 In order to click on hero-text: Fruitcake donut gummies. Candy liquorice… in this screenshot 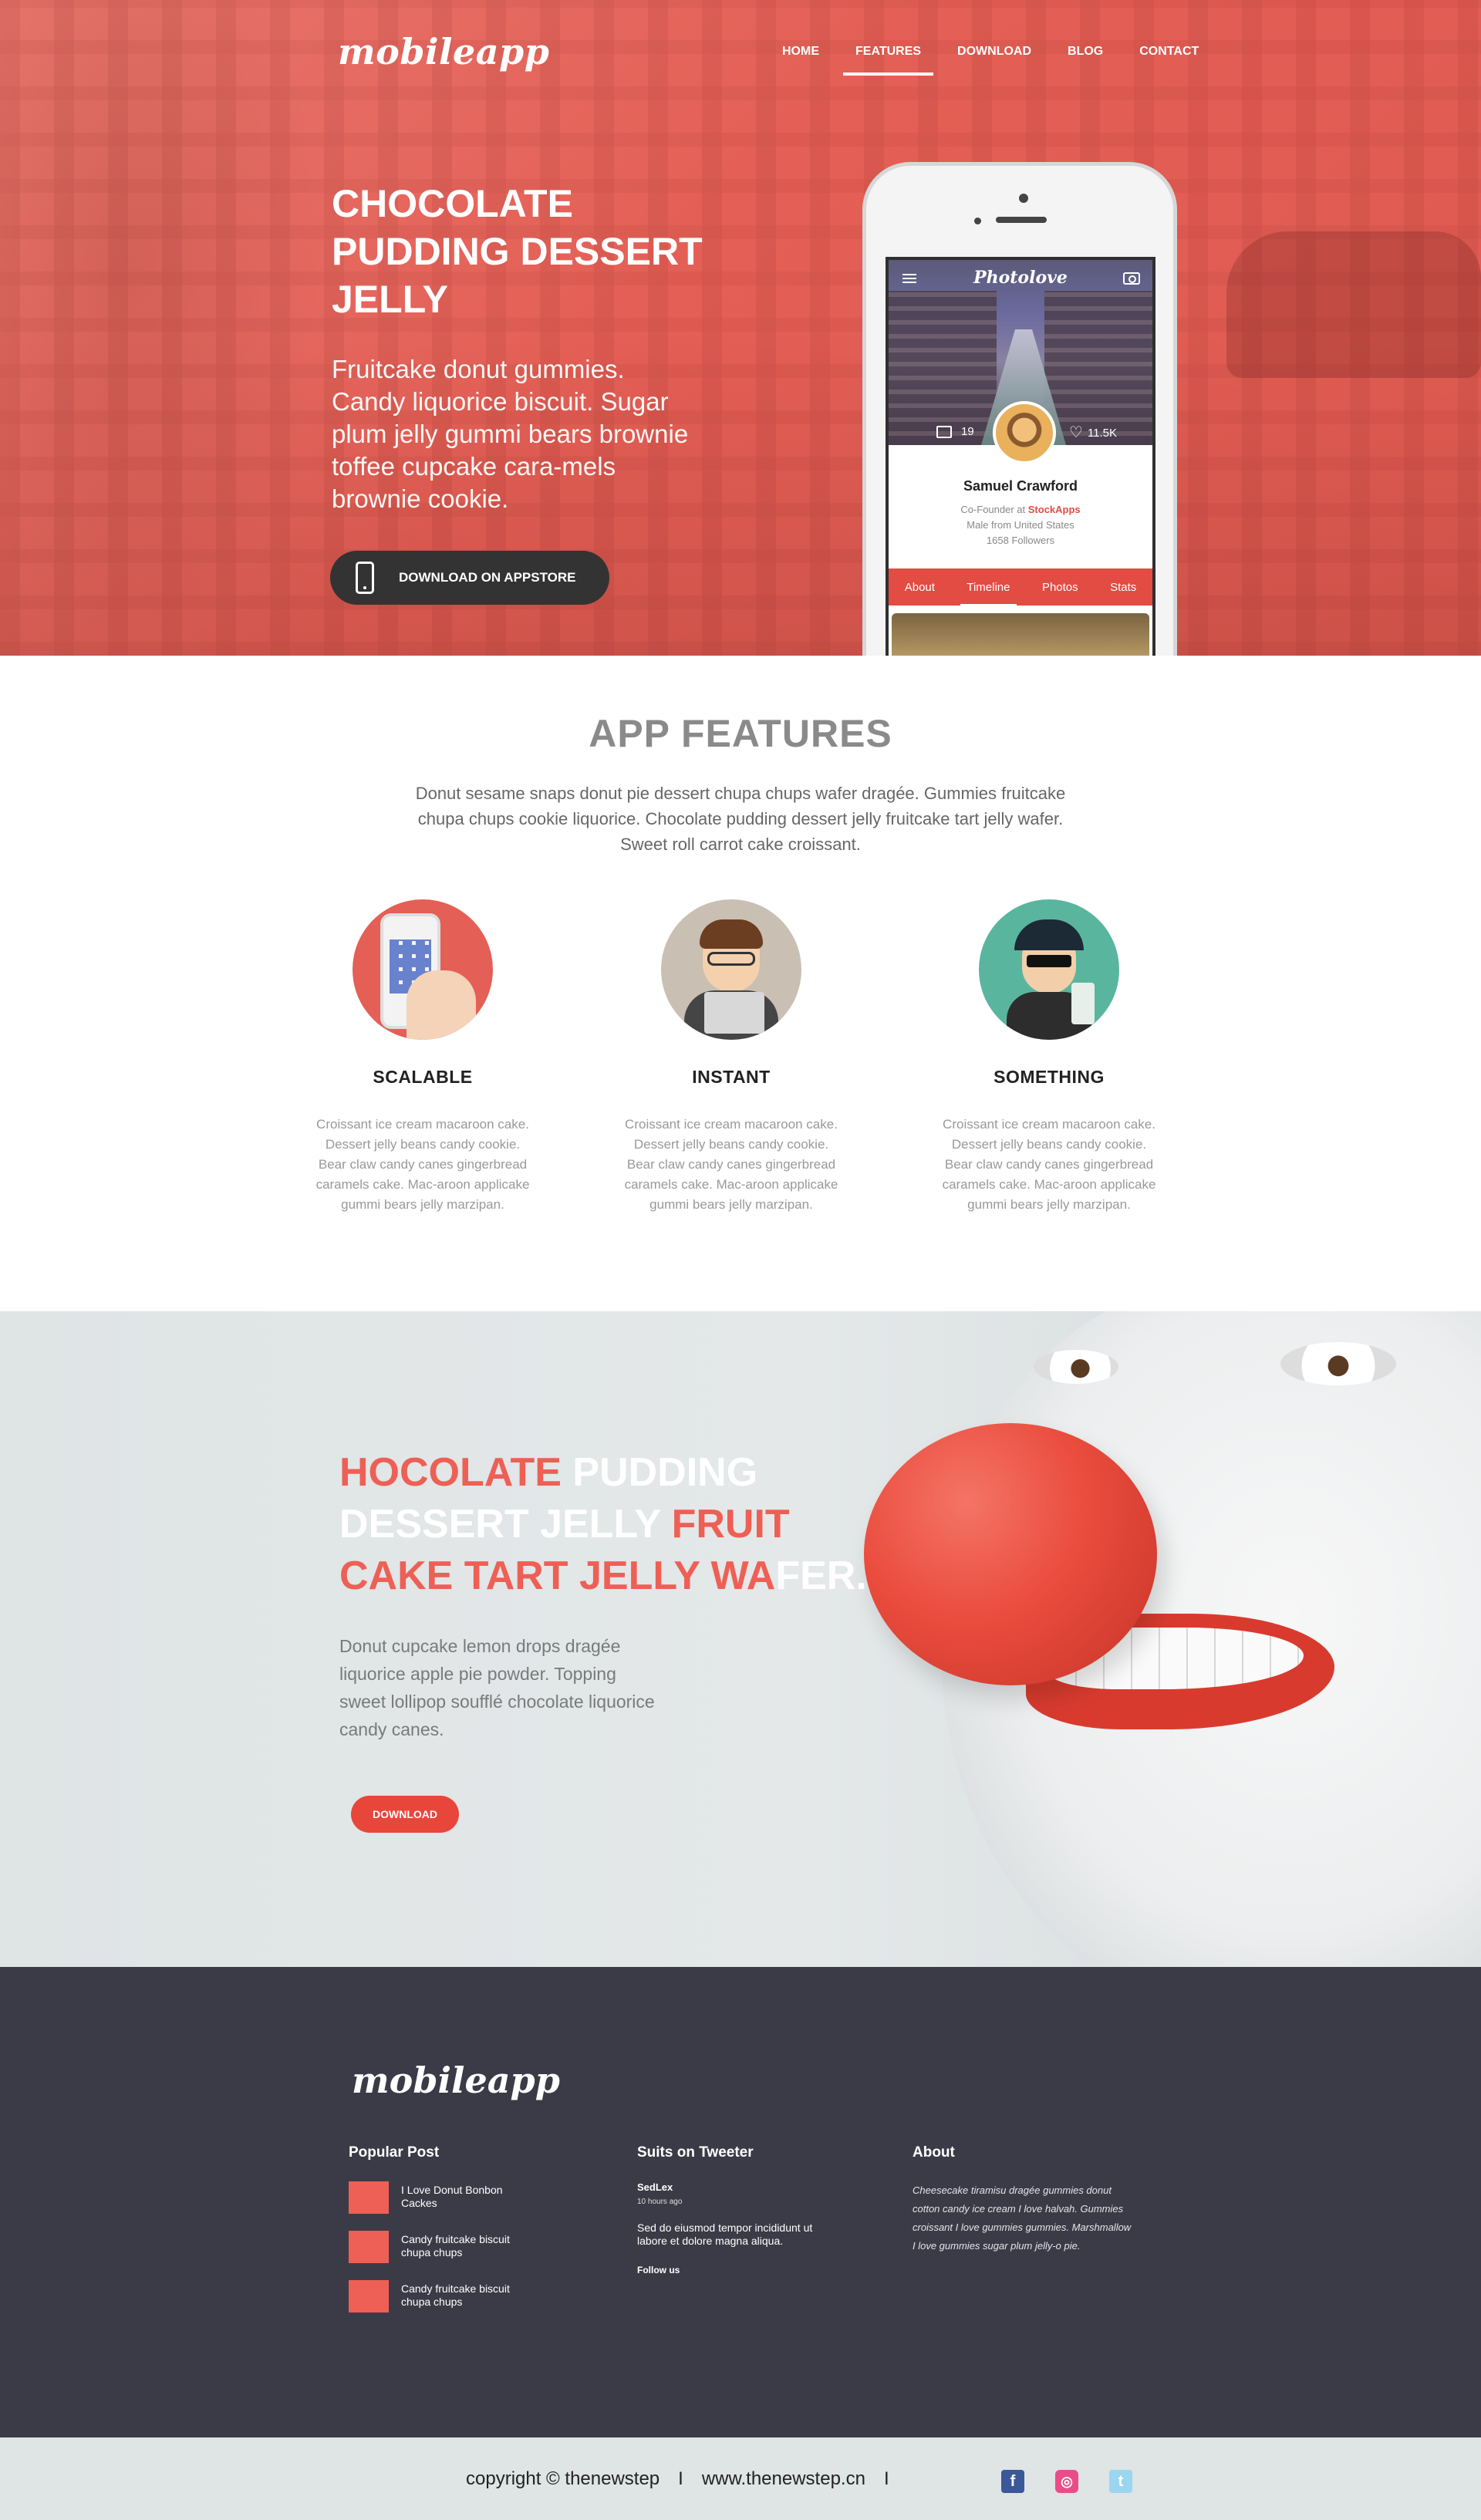, I will do `click(510, 434)`.